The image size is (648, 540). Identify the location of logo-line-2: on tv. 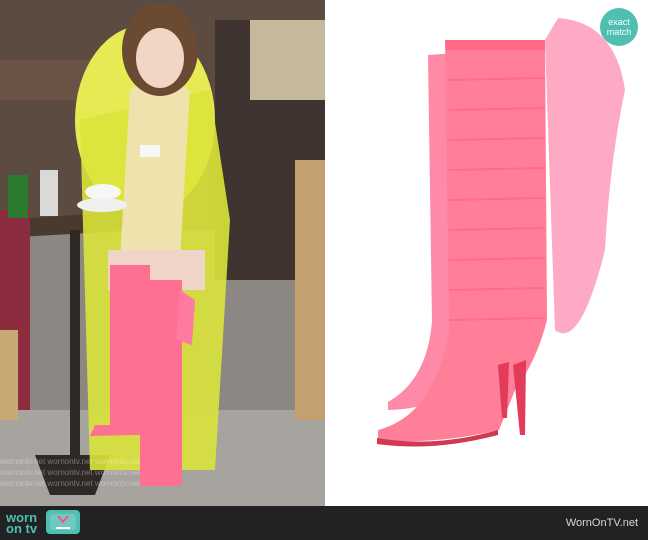
(22, 528).